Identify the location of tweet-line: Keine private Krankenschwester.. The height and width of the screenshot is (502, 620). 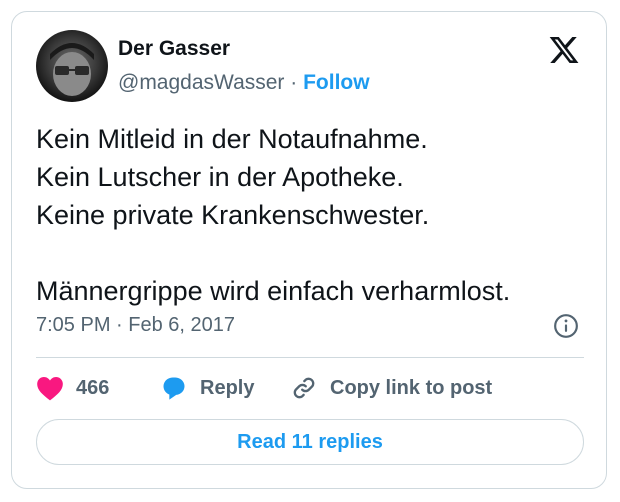
(233, 215).